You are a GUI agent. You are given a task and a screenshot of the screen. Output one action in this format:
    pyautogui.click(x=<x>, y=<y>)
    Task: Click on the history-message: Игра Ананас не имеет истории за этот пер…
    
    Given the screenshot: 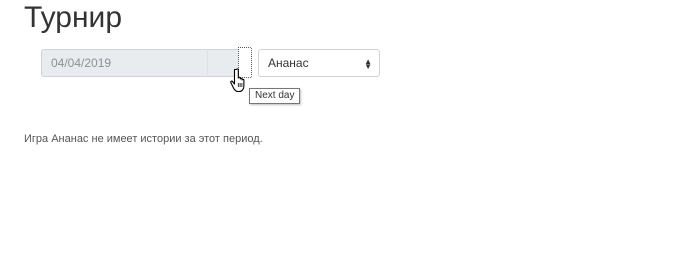 What is the action you would take?
    pyautogui.click(x=143, y=139)
    